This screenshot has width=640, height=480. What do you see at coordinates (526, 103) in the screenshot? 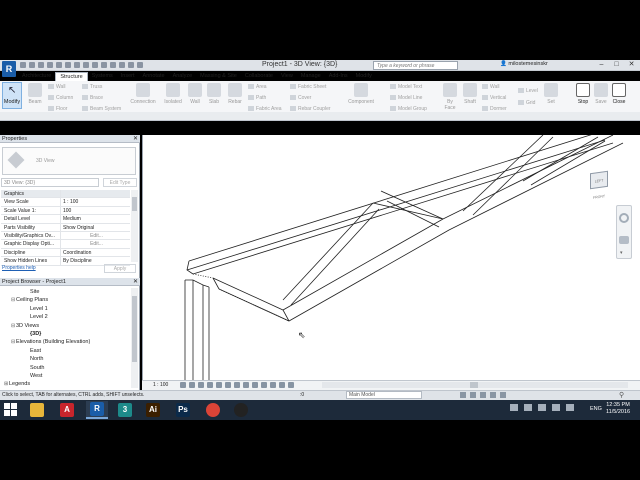
I see `grid-button: Grid` at bounding box center [526, 103].